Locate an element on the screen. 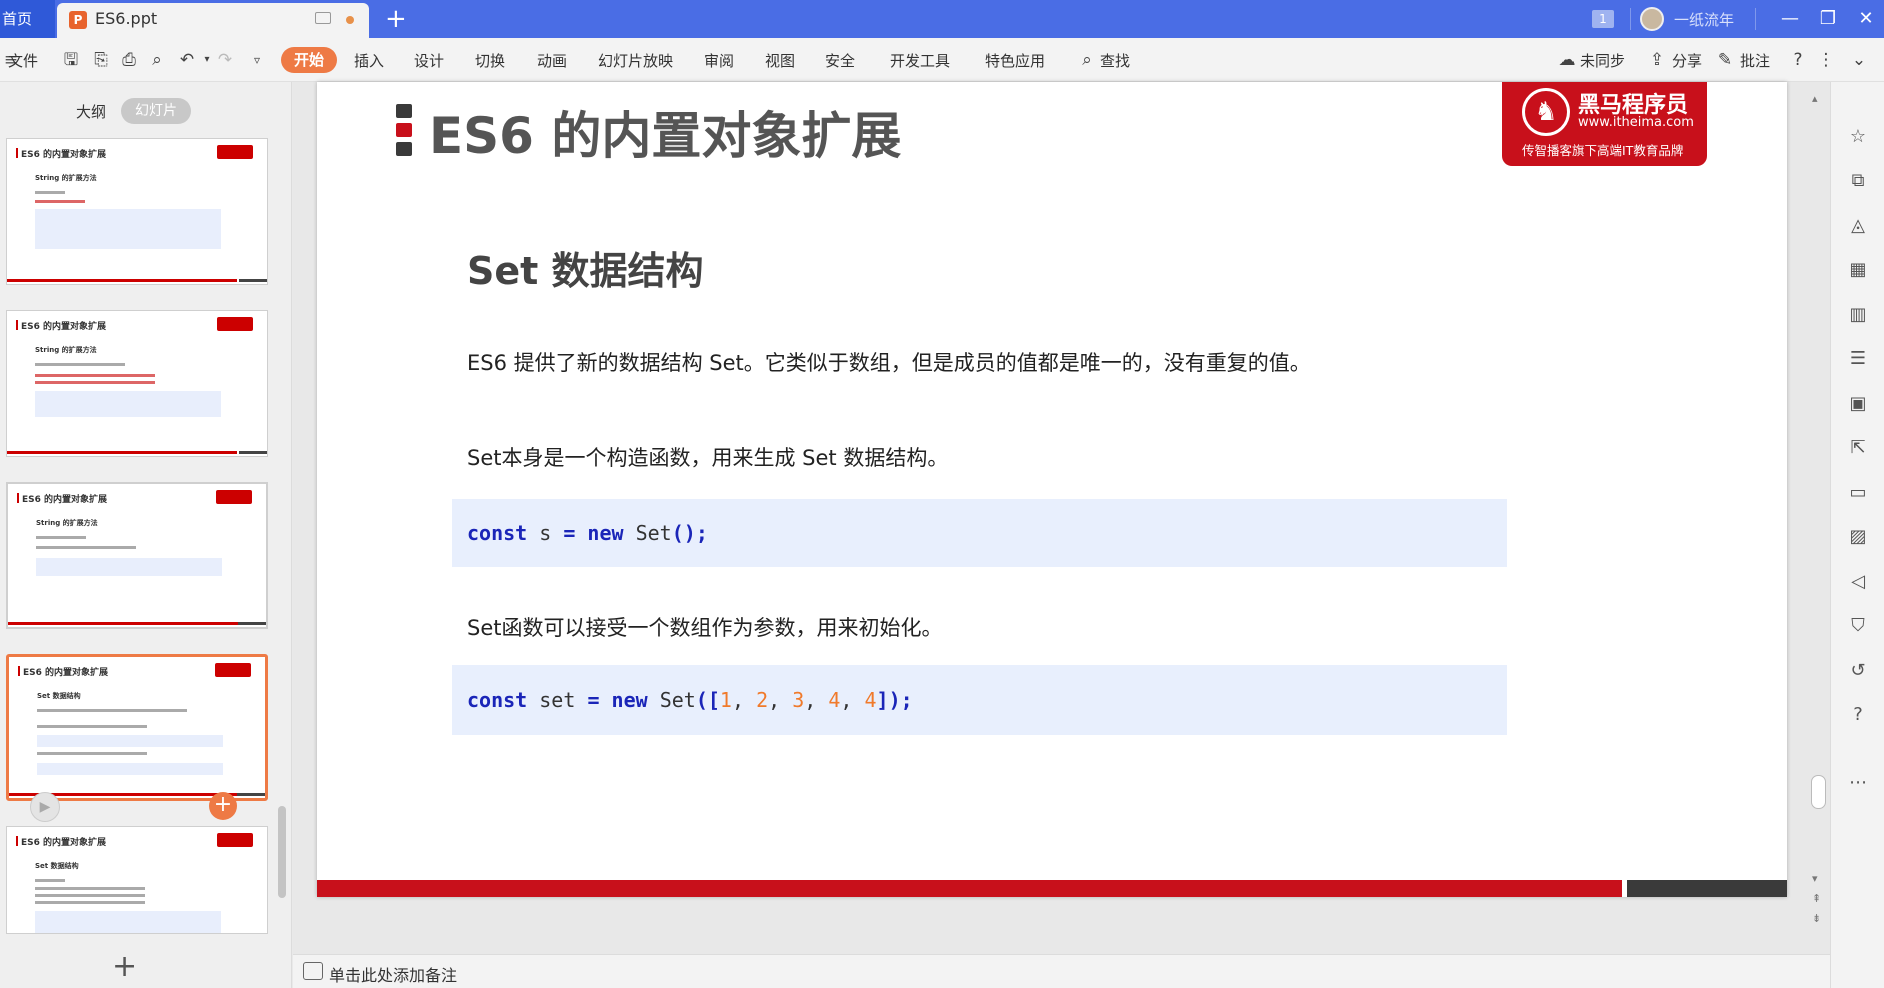 The image size is (1884, 988). canvas-scrollbar-thumb is located at coordinates (1818, 792).